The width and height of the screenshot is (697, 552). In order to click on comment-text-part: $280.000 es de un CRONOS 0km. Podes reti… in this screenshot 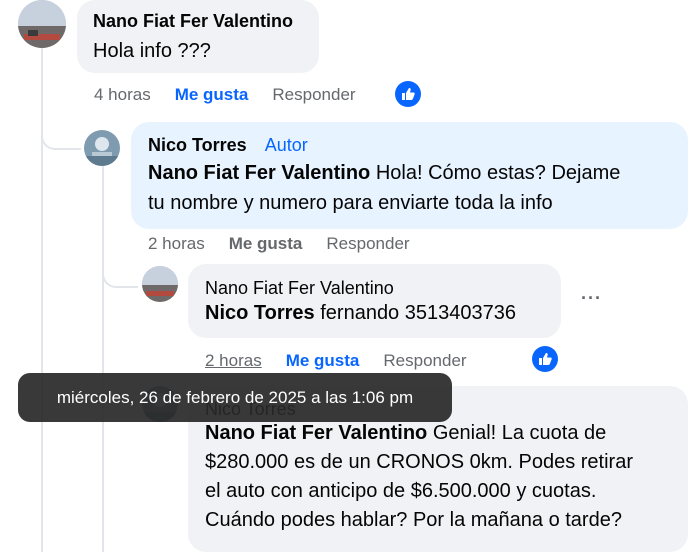, I will do `click(419, 462)`.